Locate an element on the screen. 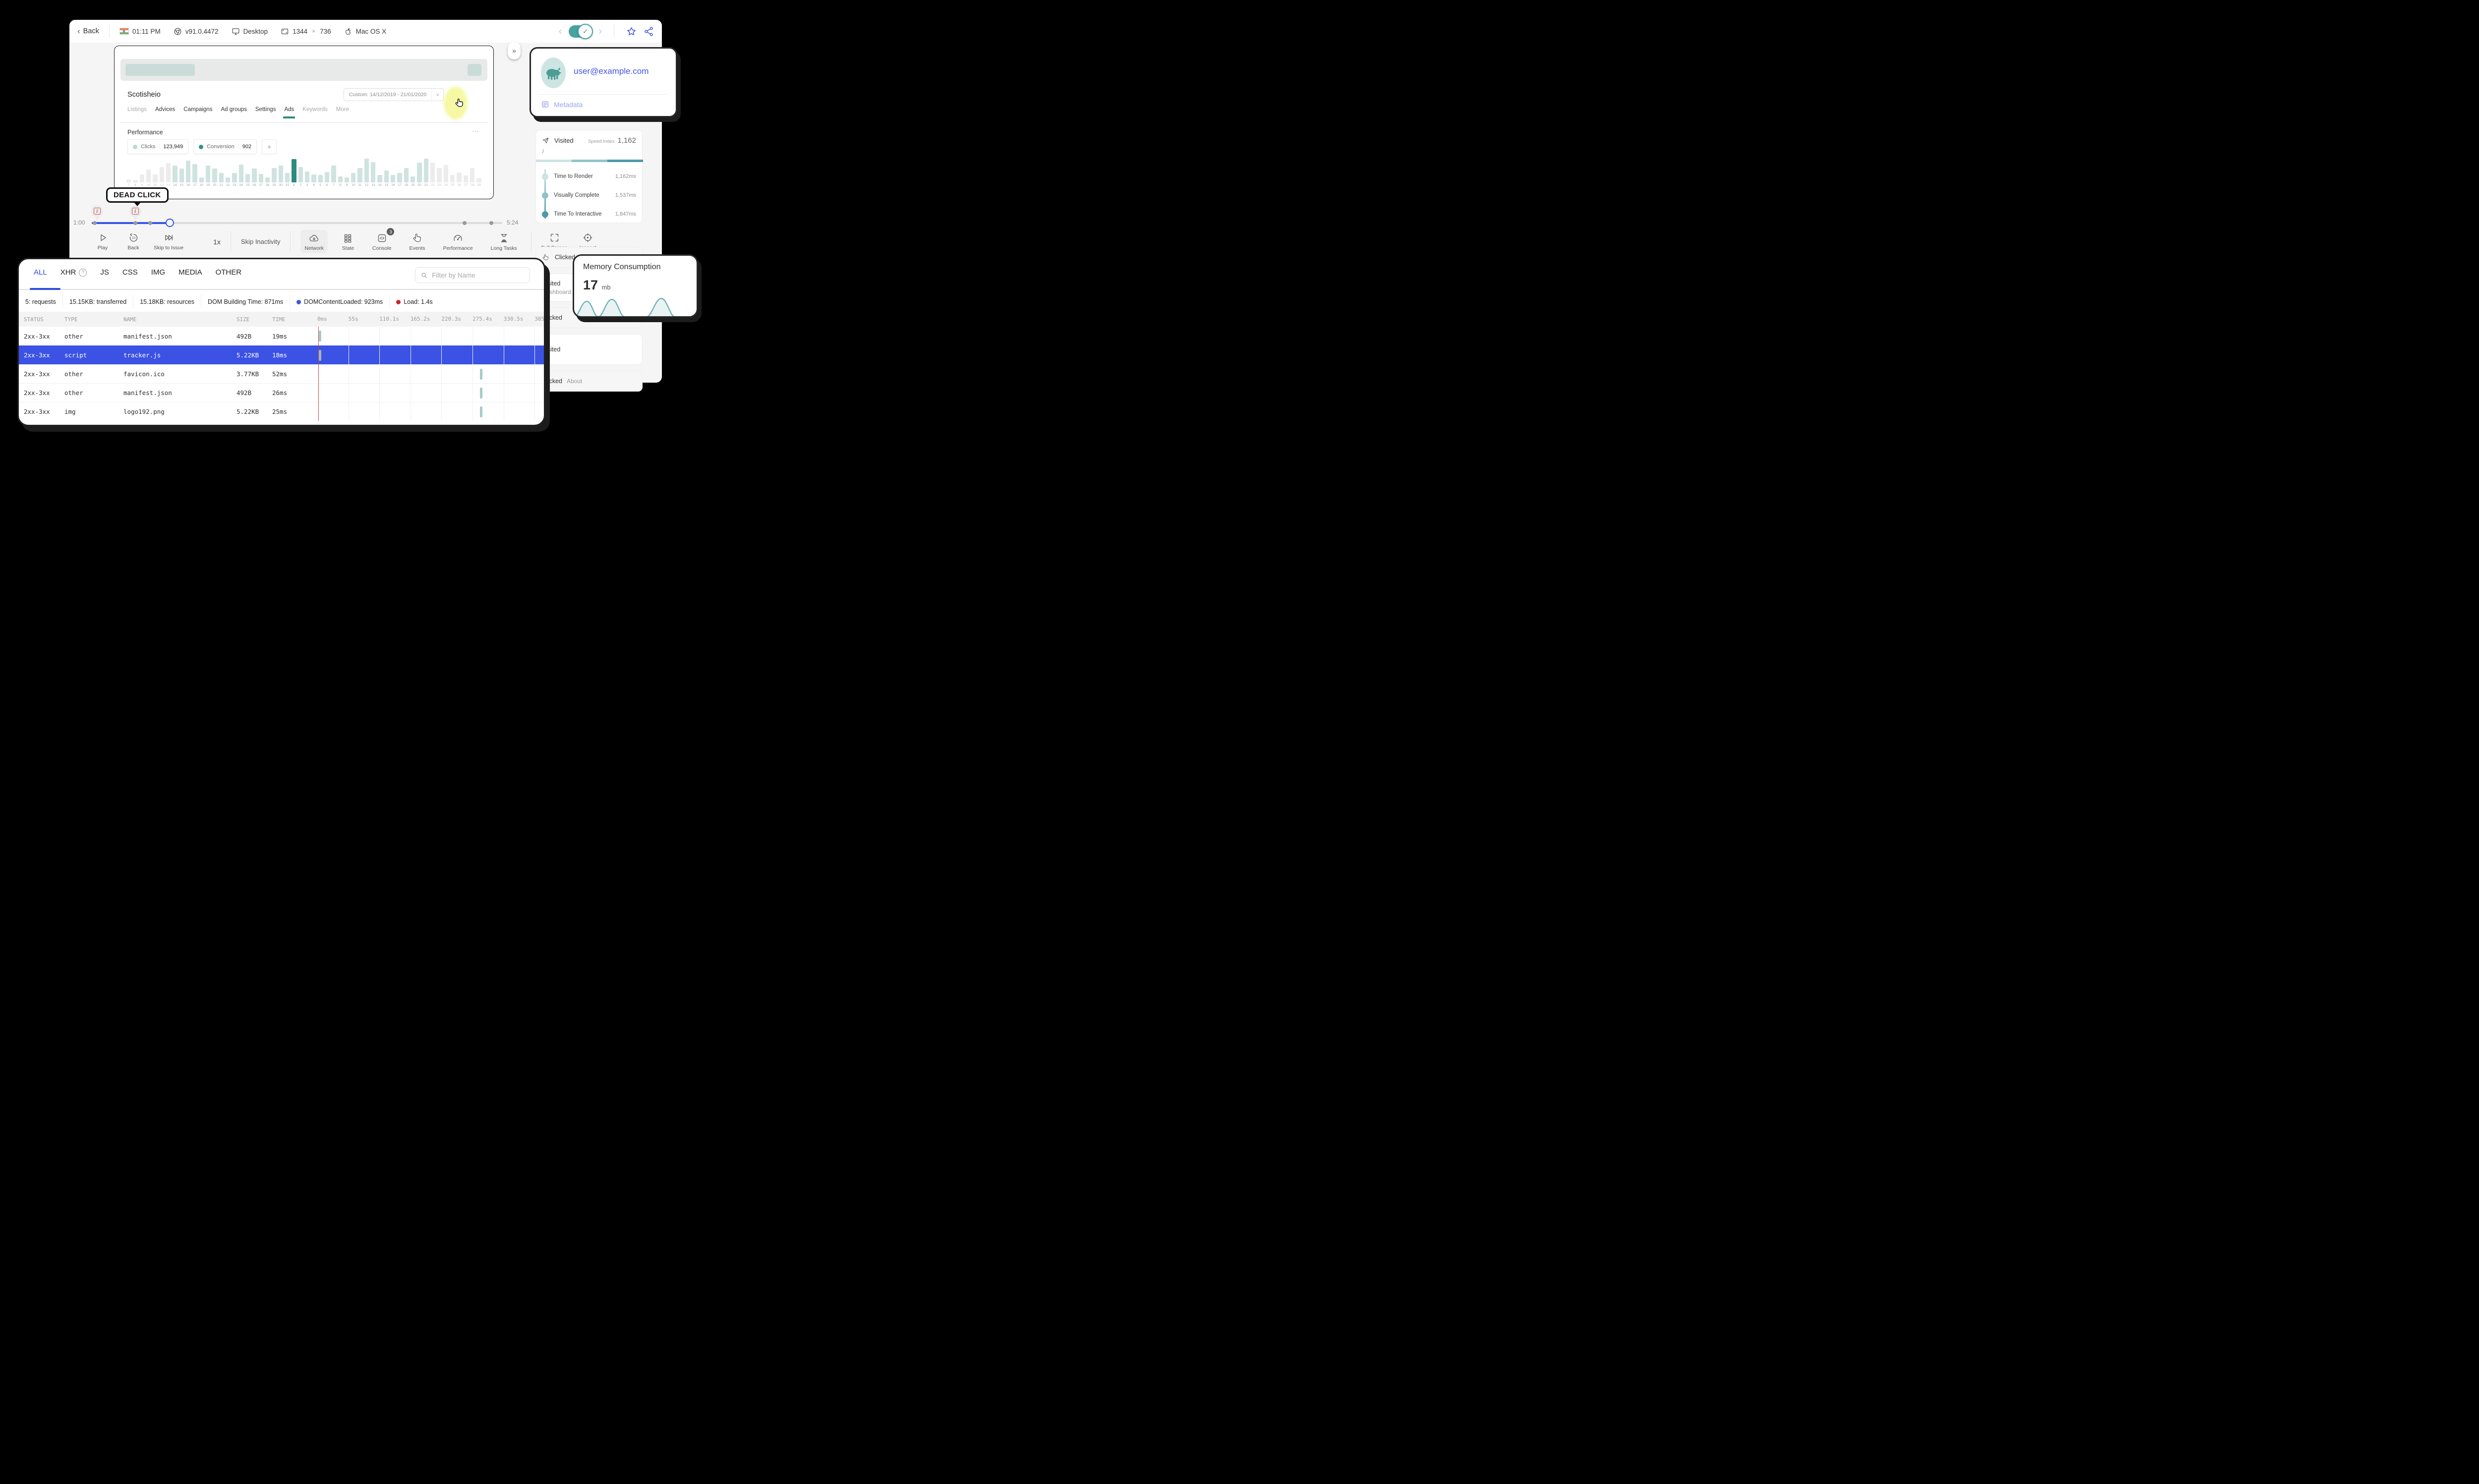  network-request-row-manifest.json: 2xx-3xx other manifest.json 492B 19ms is located at coordinates (281, 336).